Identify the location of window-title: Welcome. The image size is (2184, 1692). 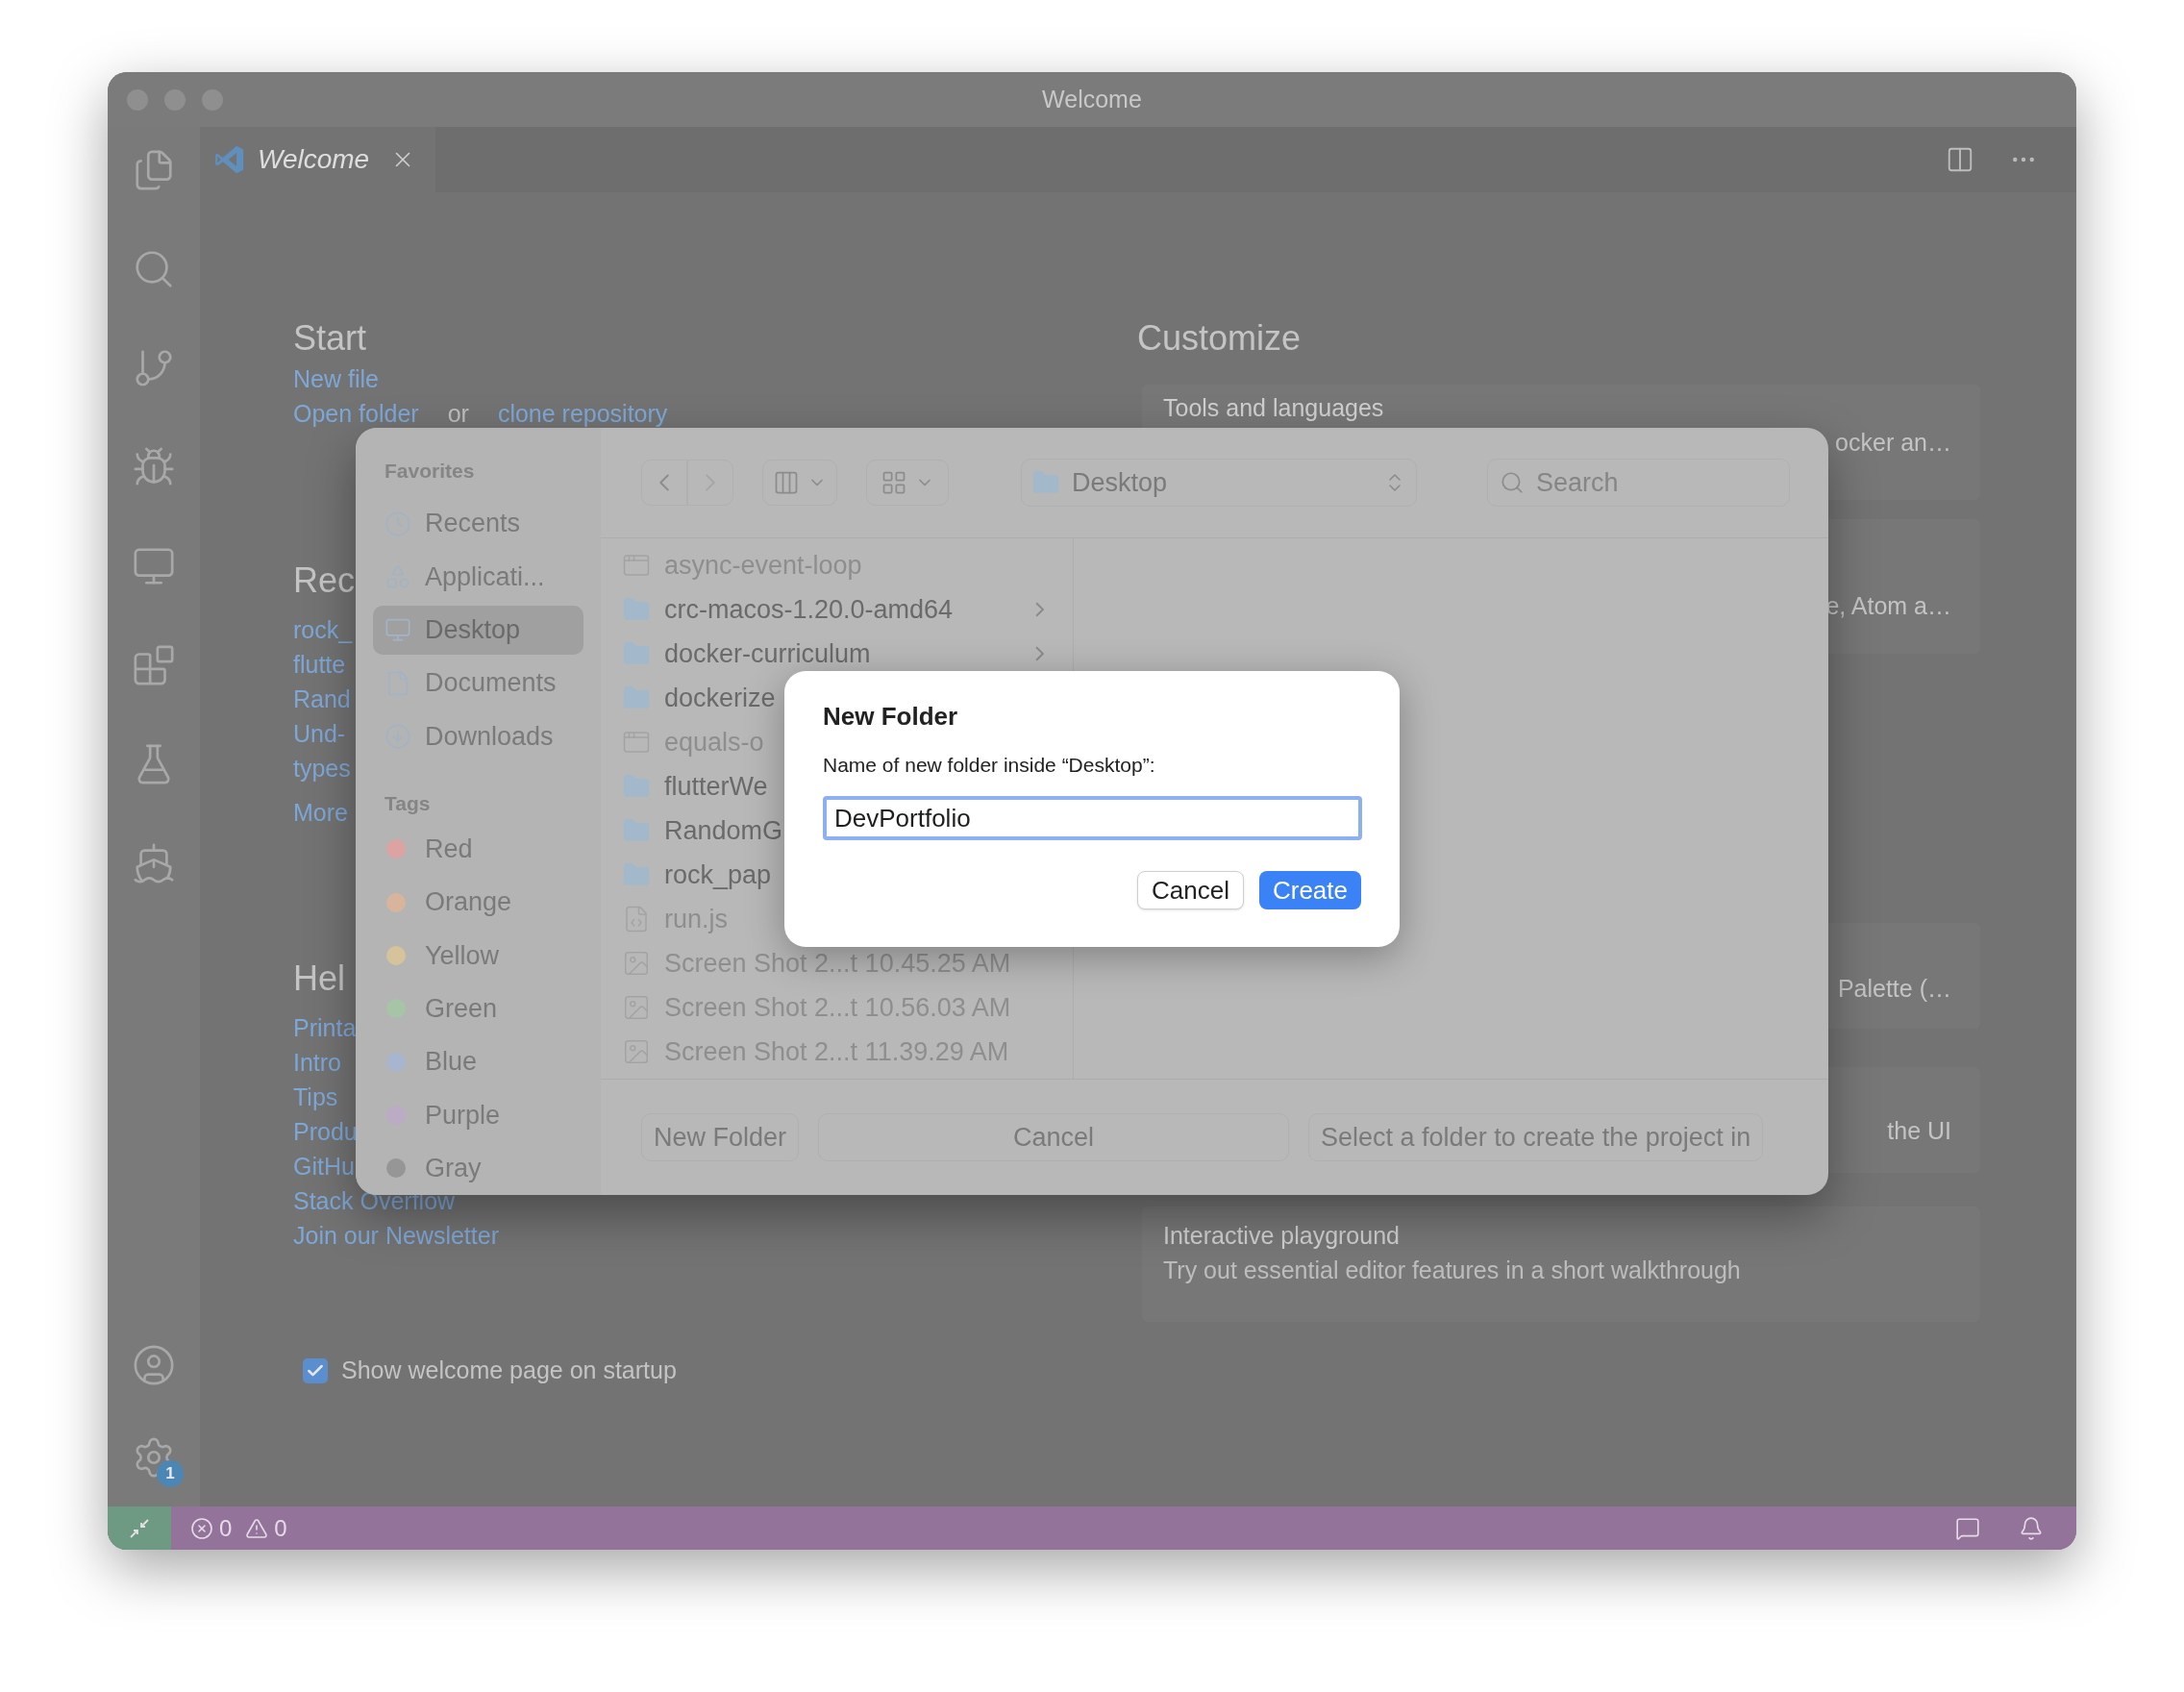
(1092, 99).